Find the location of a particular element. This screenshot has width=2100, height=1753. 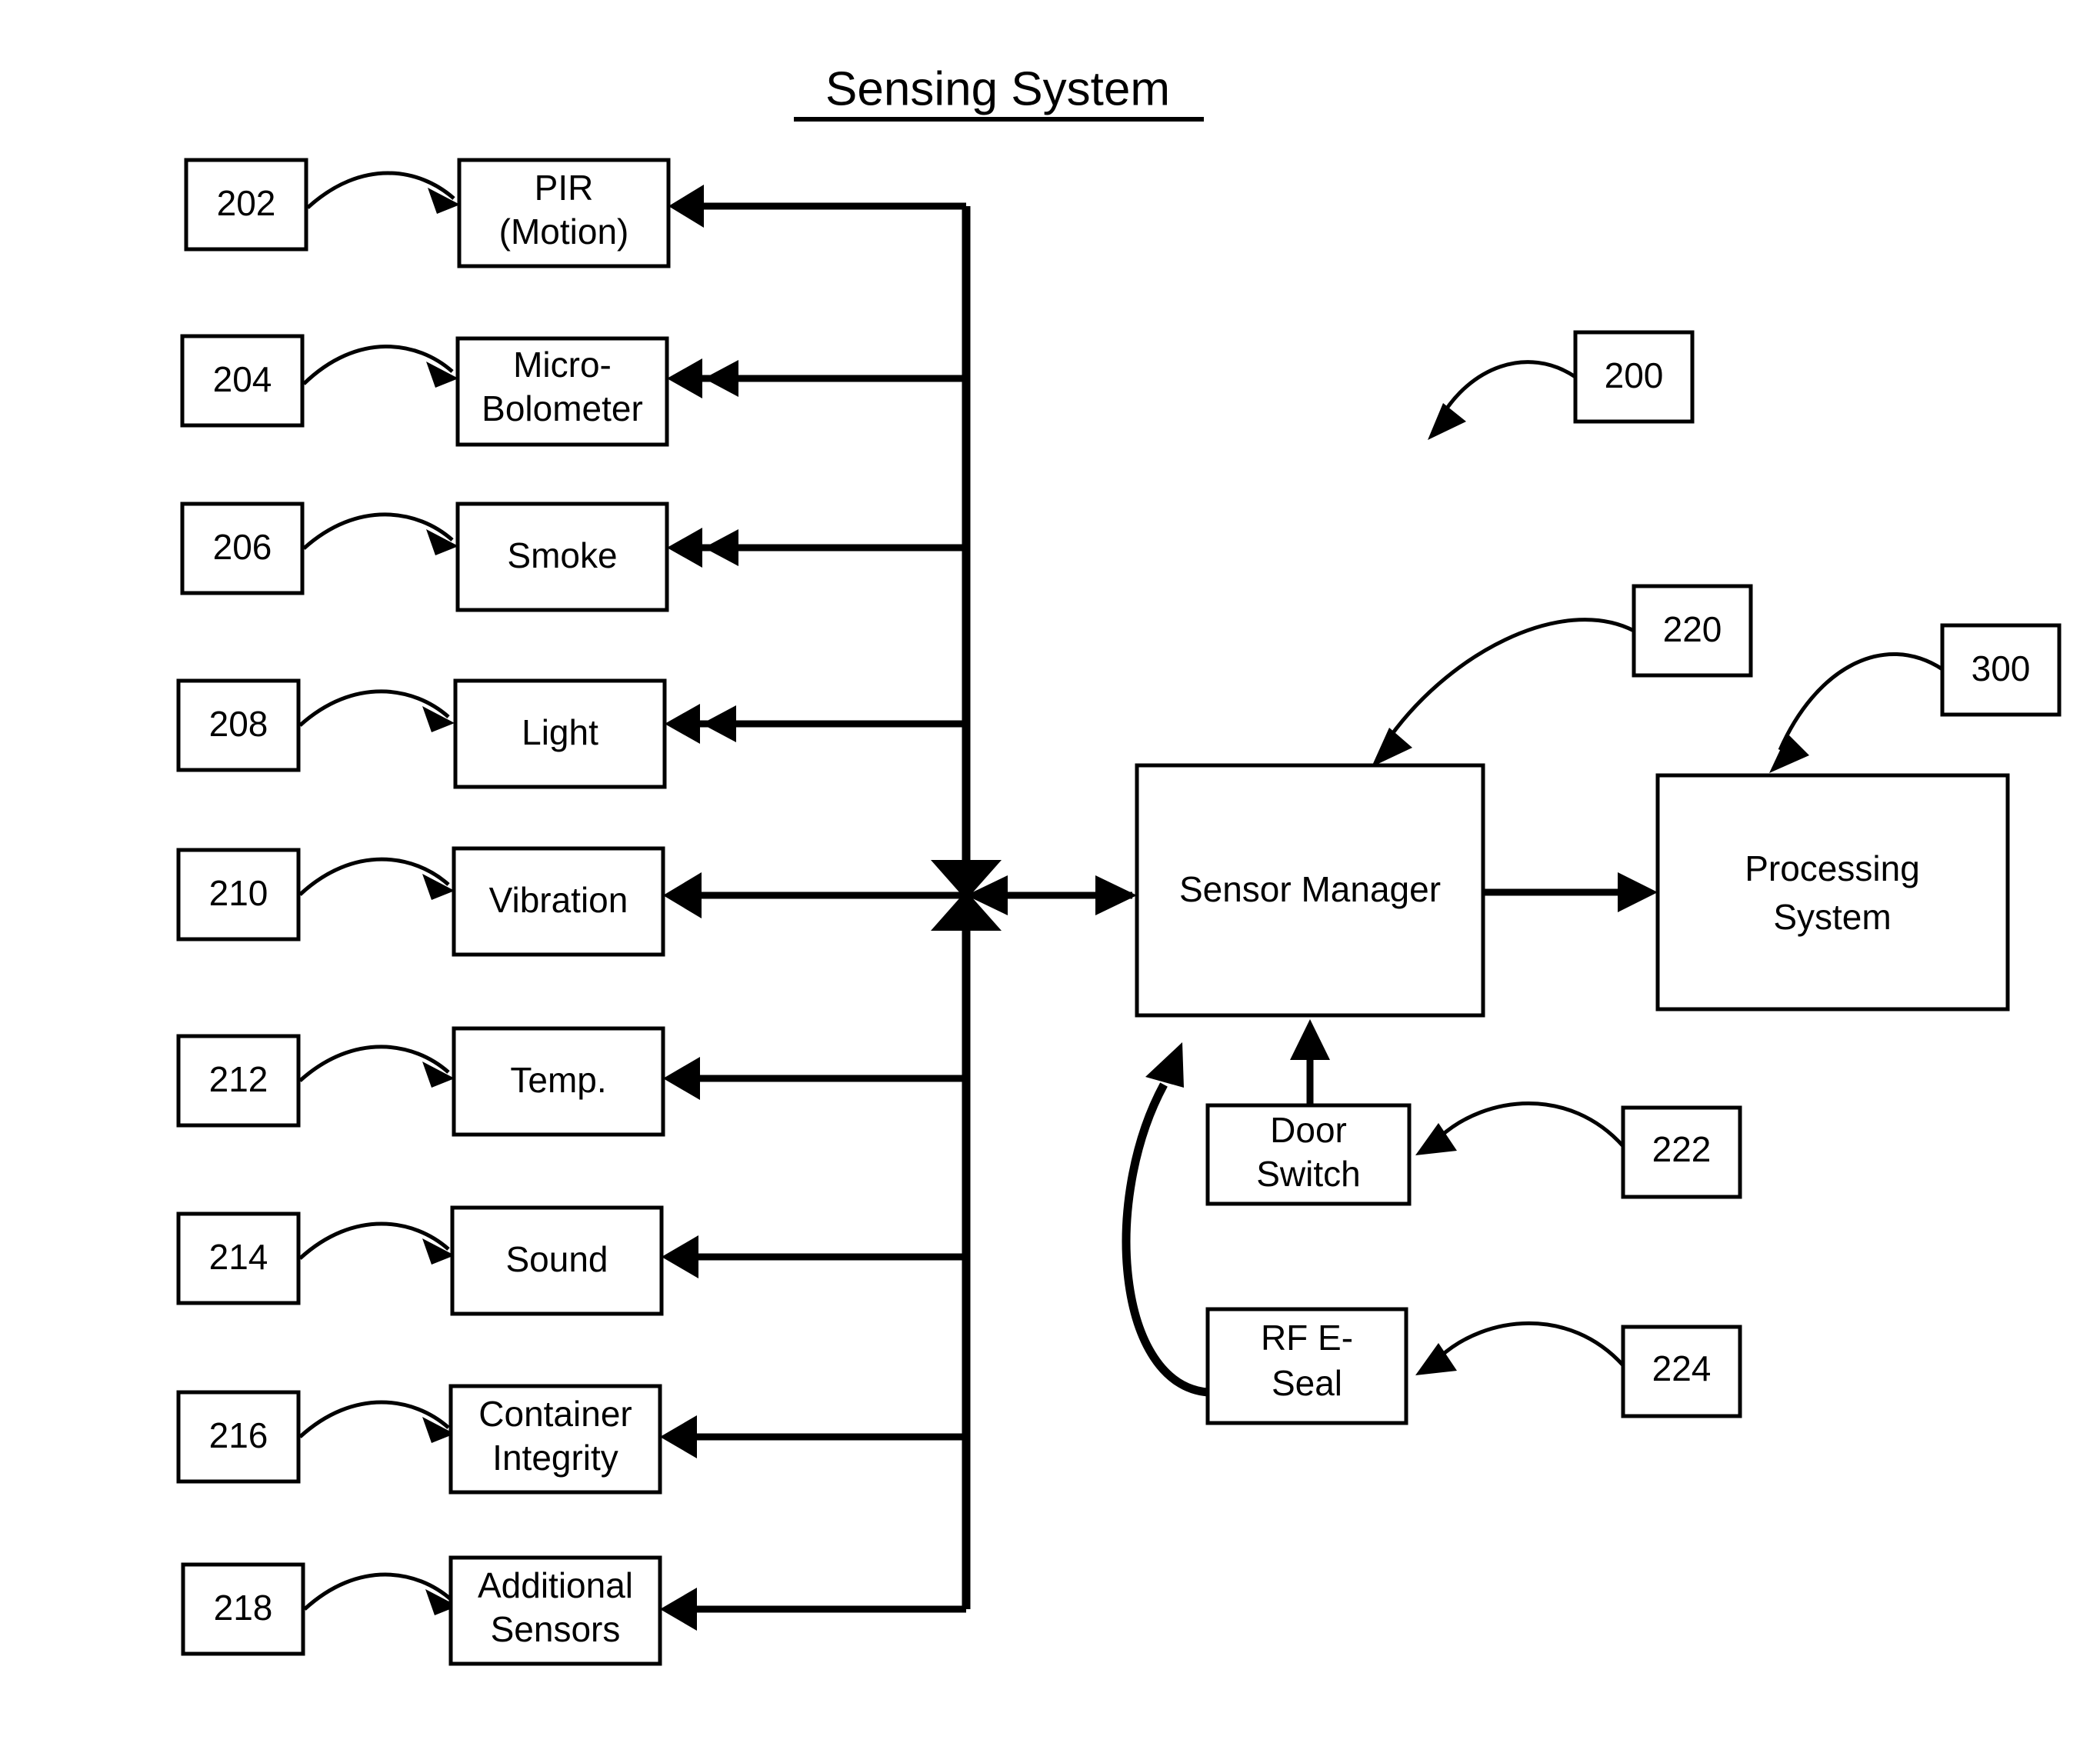

processing-system-box is located at coordinates (1832, 892).